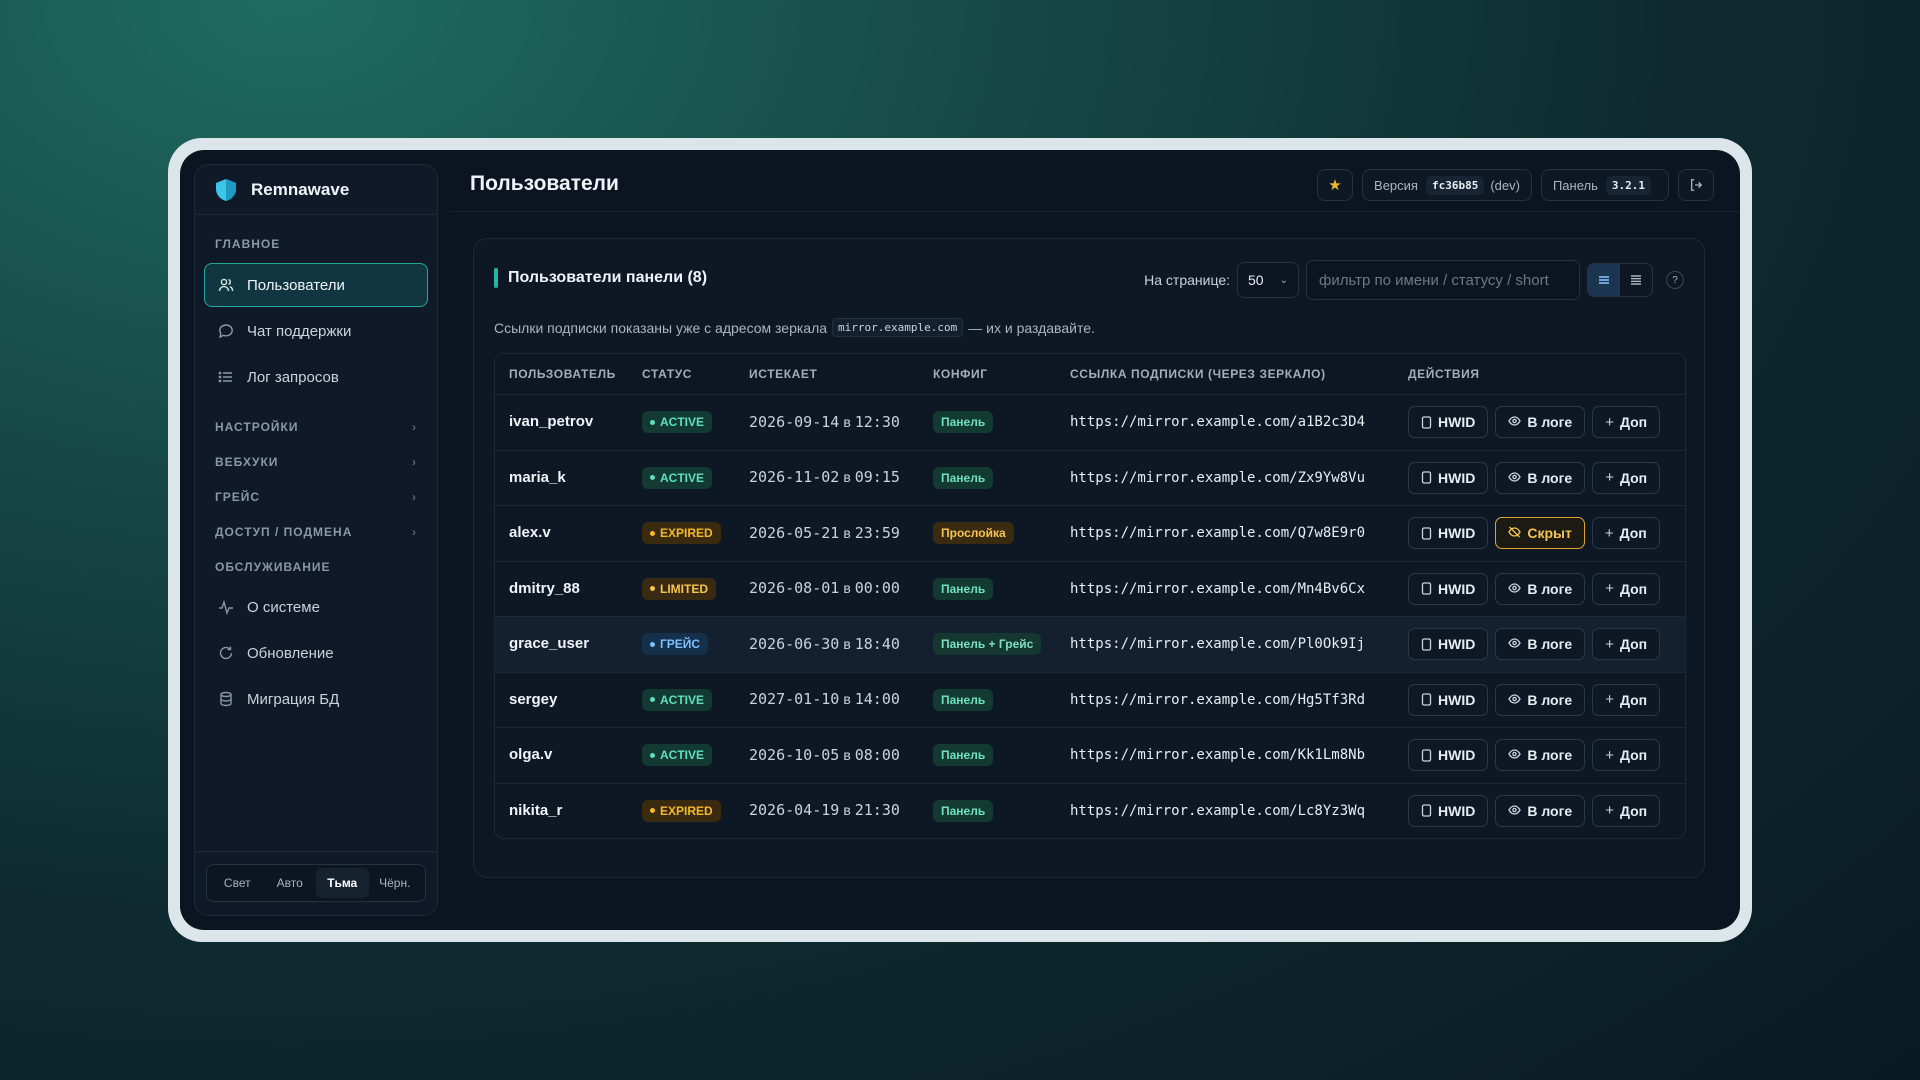 The width and height of the screenshot is (1920, 1080). What do you see at coordinates (342, 883) in the screenshot?
I see `theme-dark-button: Тьма` at bounding box center [342, 883].